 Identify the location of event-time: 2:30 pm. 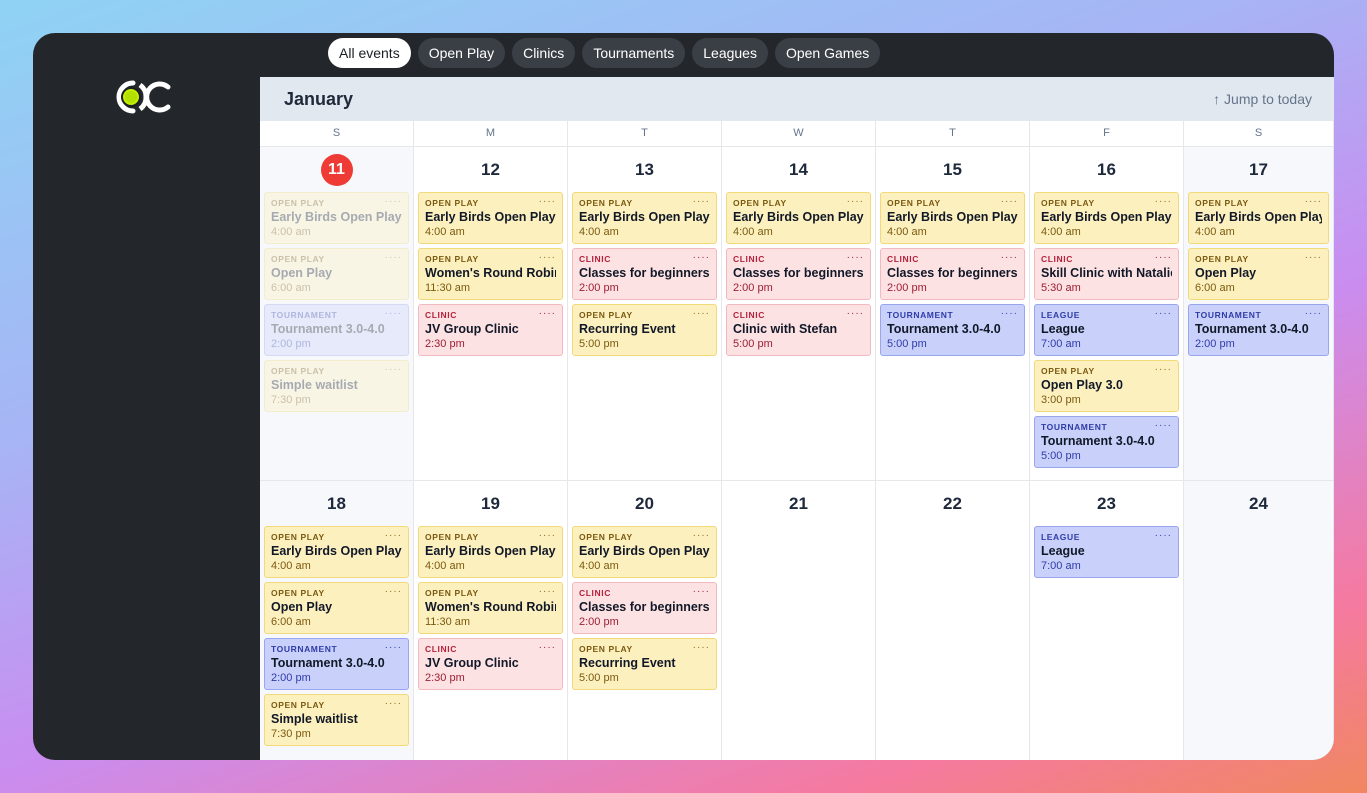
(445, 344).